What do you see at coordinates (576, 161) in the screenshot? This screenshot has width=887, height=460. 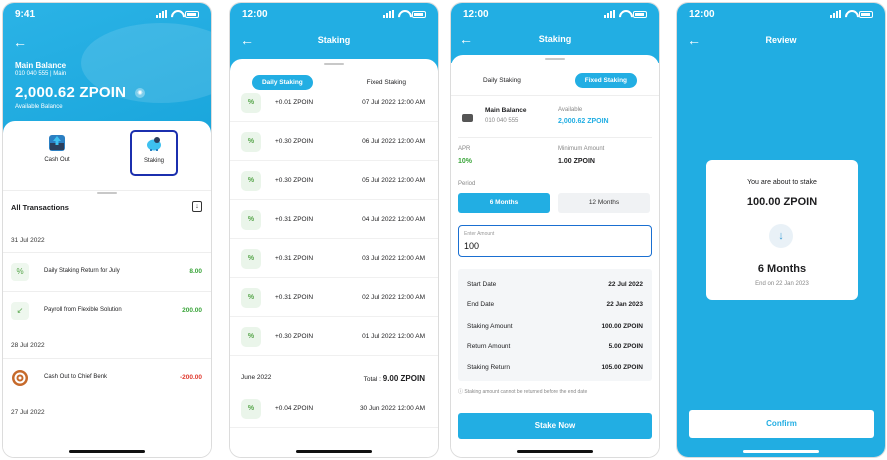 I see `min-amount-value: 1.00 ZPOIN` at bounding box center [576, 161].